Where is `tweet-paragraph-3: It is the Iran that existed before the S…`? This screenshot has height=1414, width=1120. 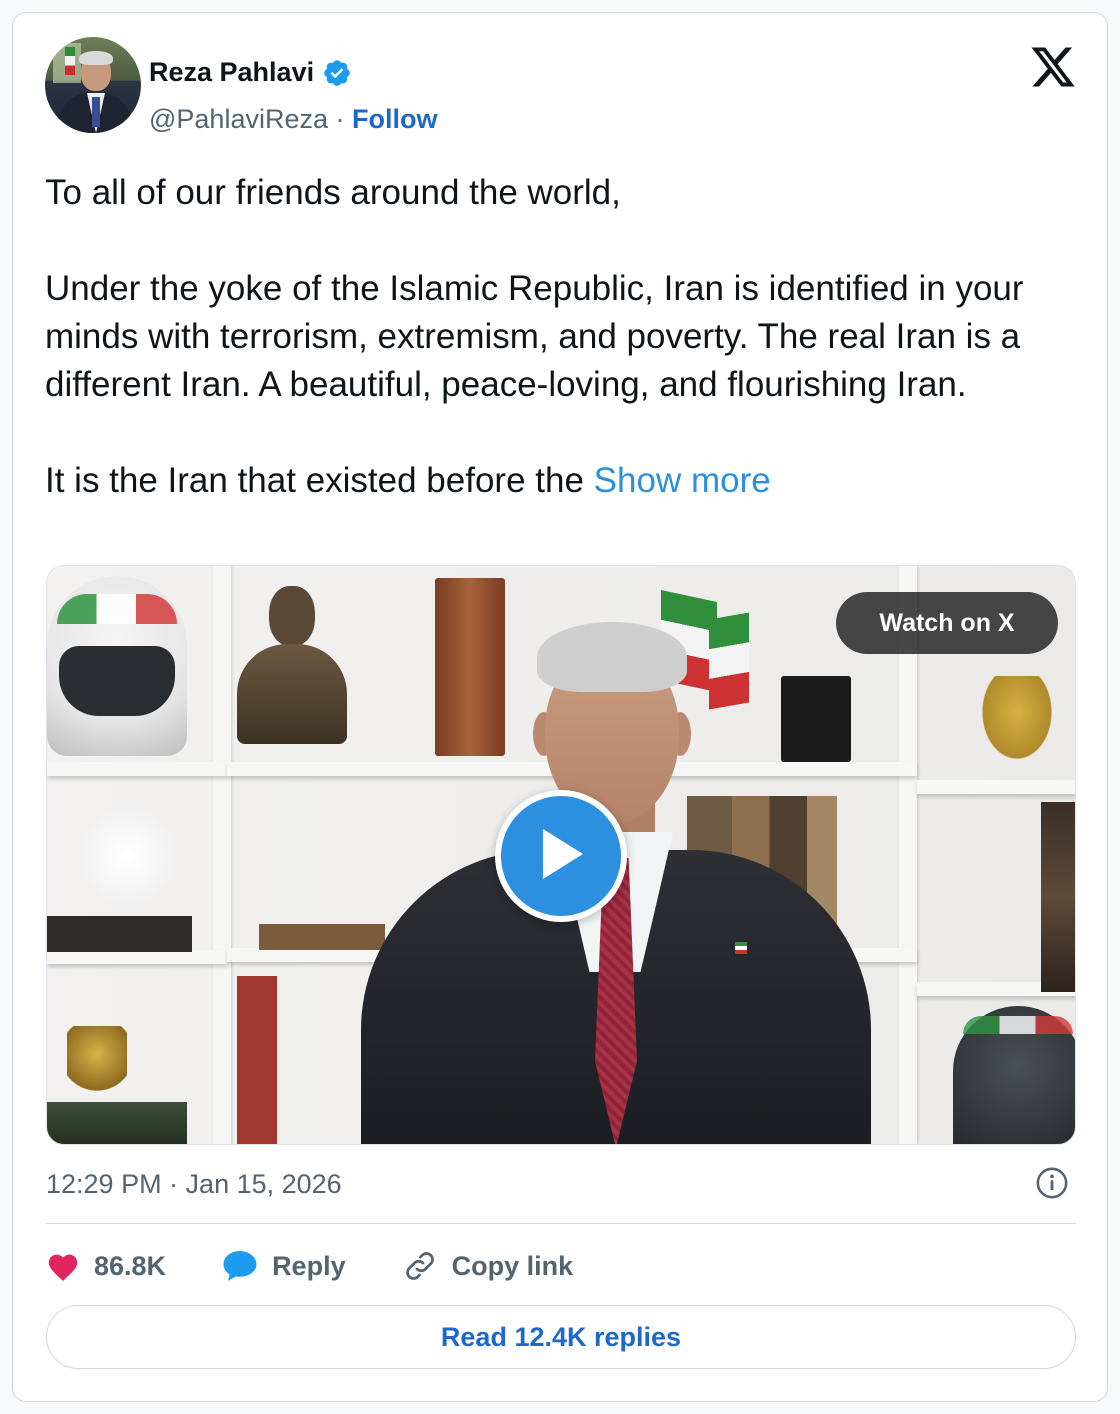
tweet-paragraph-3: It is the Iran that existed before the S… is located at coordinates (565, 481).